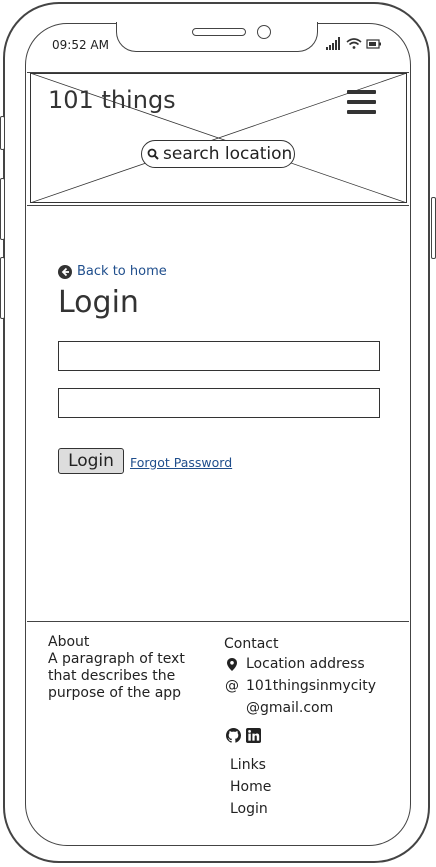 The image size is (436, 867). Describe the element at coordinates (373, 44) in the screenshot. I see `battery-icon` at that location.